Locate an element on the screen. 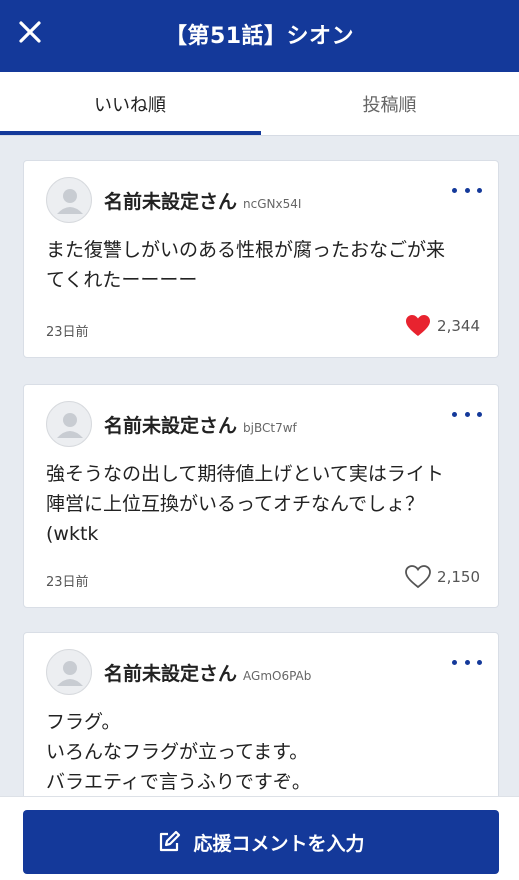 The width and height of the screenshot is (519, 880). tab-likes-order: いいね順 is located at coordinates (130, 104).